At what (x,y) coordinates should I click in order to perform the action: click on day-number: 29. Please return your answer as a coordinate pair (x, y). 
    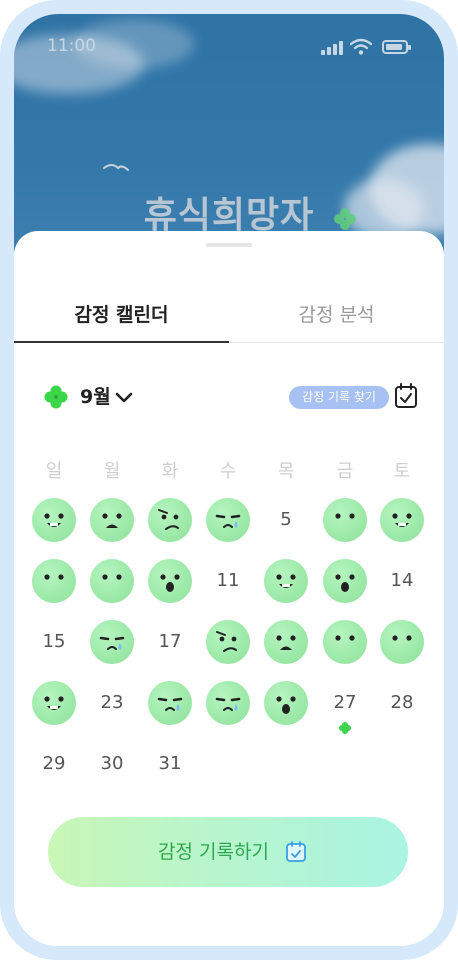
    Looking at the image, I should click on (54, 763).